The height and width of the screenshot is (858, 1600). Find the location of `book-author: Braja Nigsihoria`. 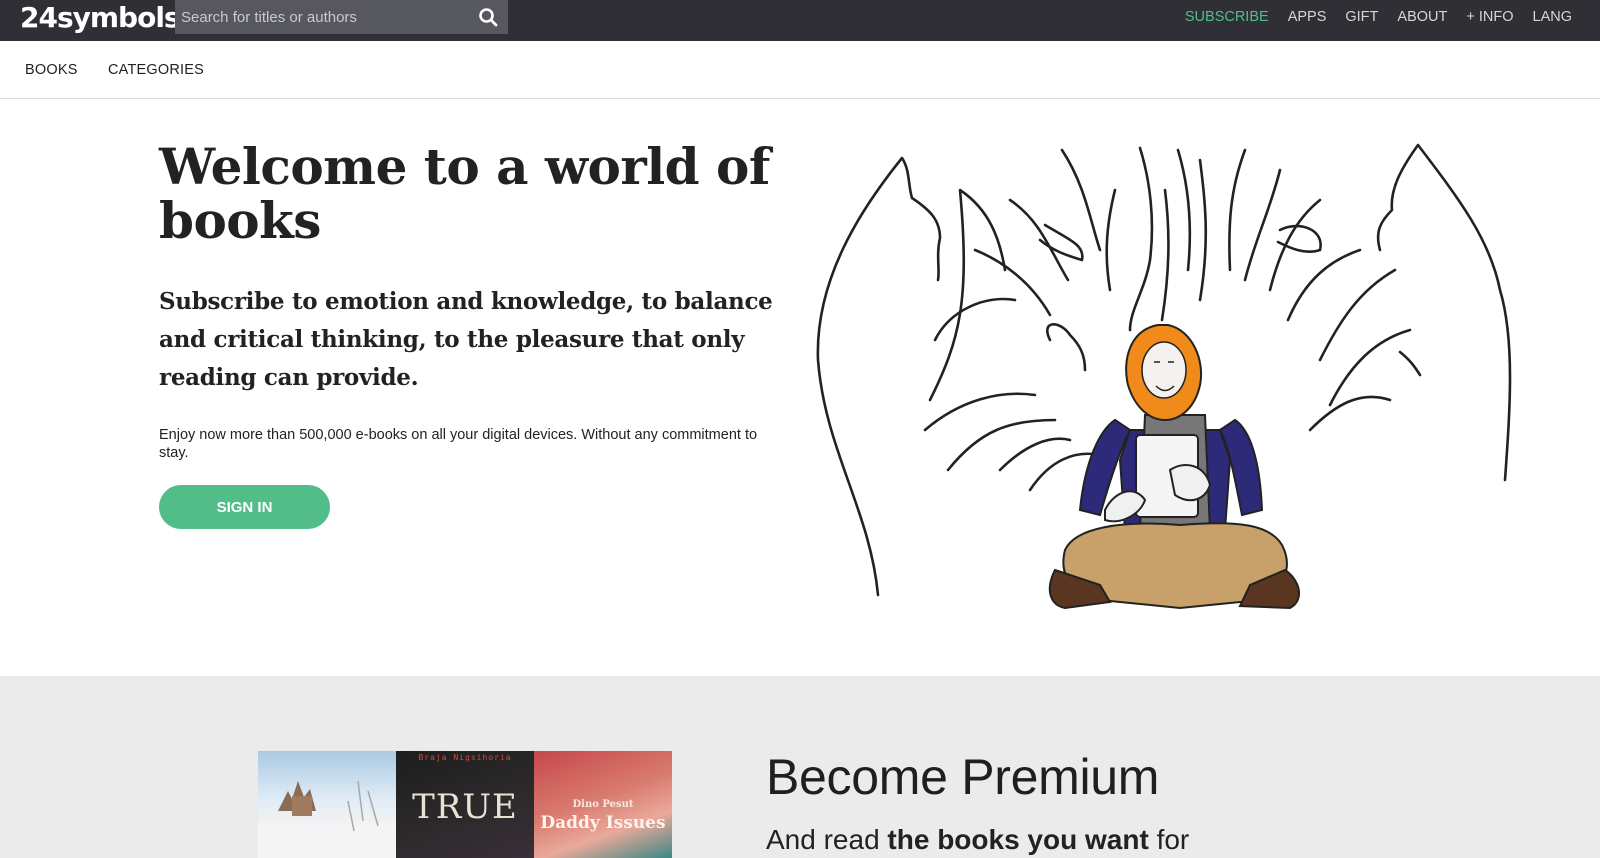

book-author: Braja Nigsihoria is located at coordinates (465, 757).